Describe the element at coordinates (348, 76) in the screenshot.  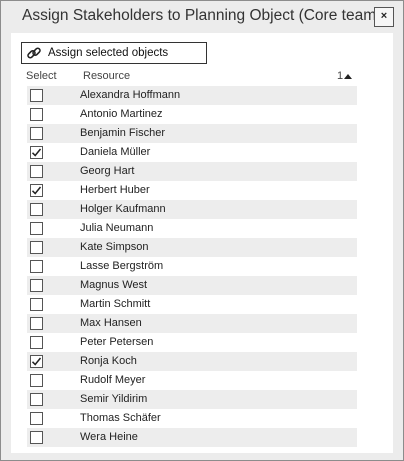
I see `sort-ascending-icon` at that location.